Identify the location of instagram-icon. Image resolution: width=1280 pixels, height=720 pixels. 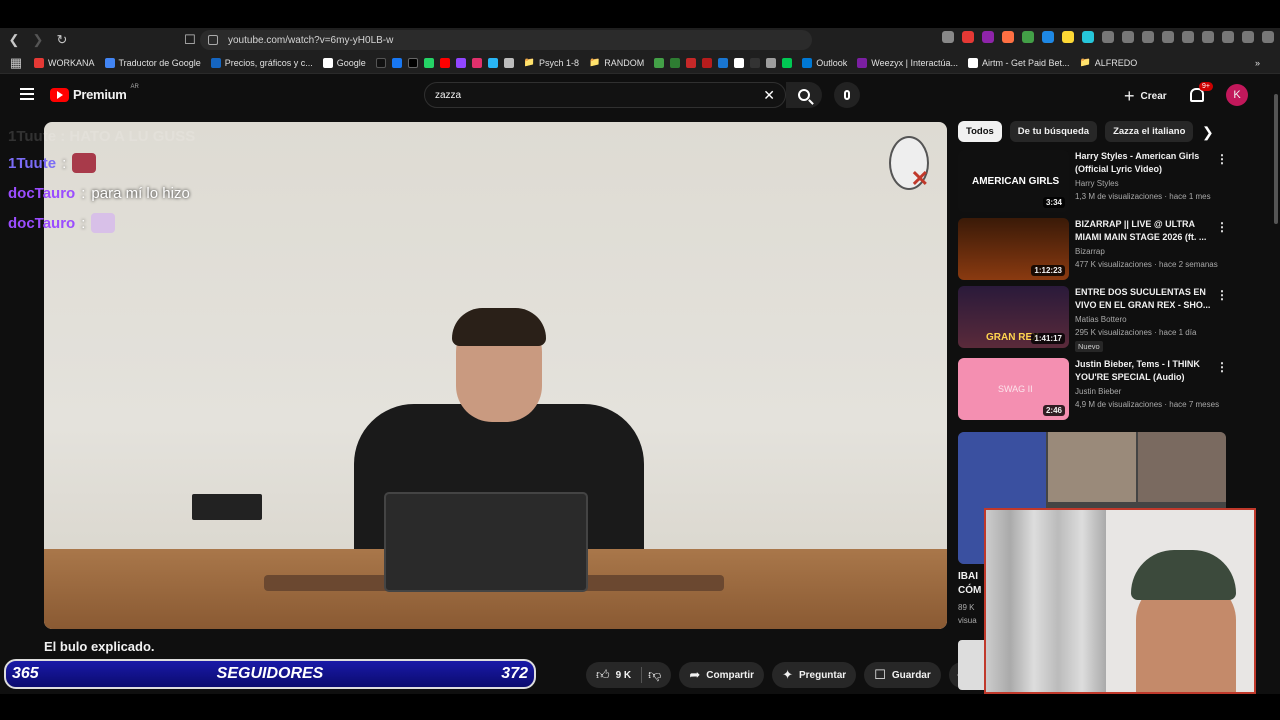
(476, 62).